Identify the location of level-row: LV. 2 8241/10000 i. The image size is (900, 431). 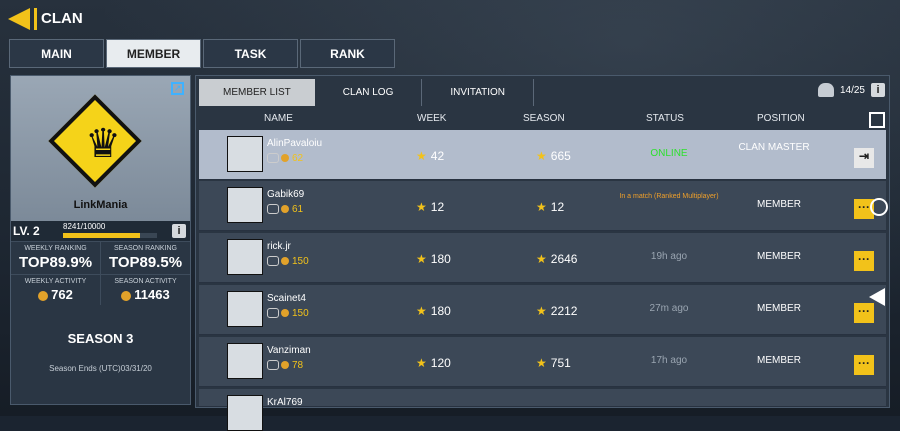
(100, 231).